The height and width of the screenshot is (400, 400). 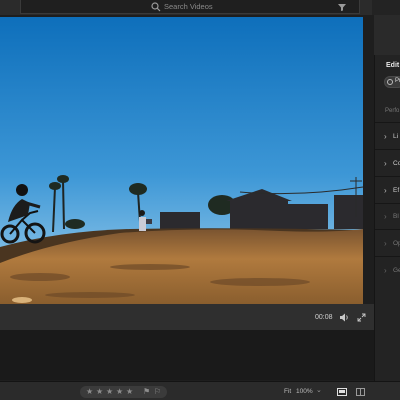 I want to click on fullscreen-icon, so click(x=361, y=317).